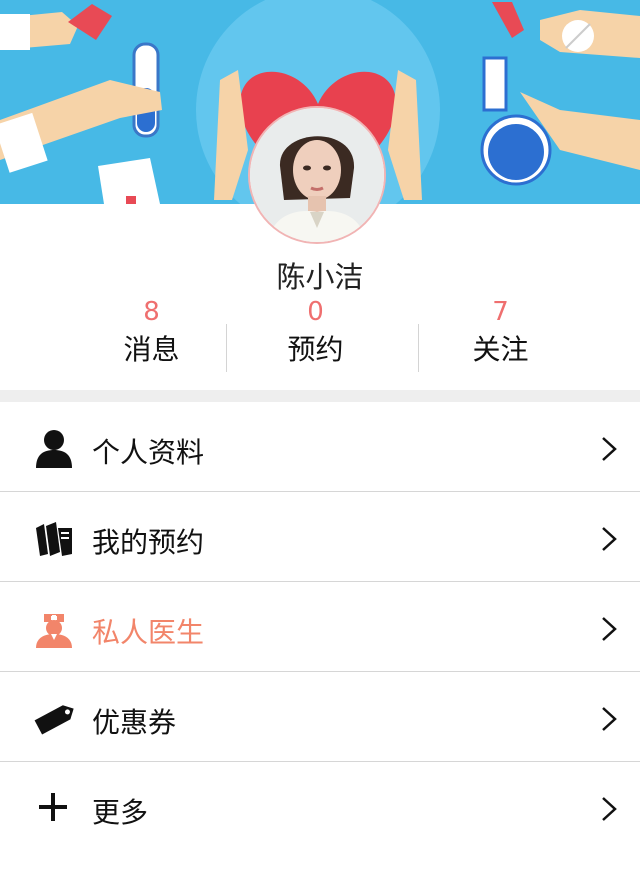 This screenshot has width=640, height=882. I want to click on stat-appointments-label: 预约, so click(315, 349).